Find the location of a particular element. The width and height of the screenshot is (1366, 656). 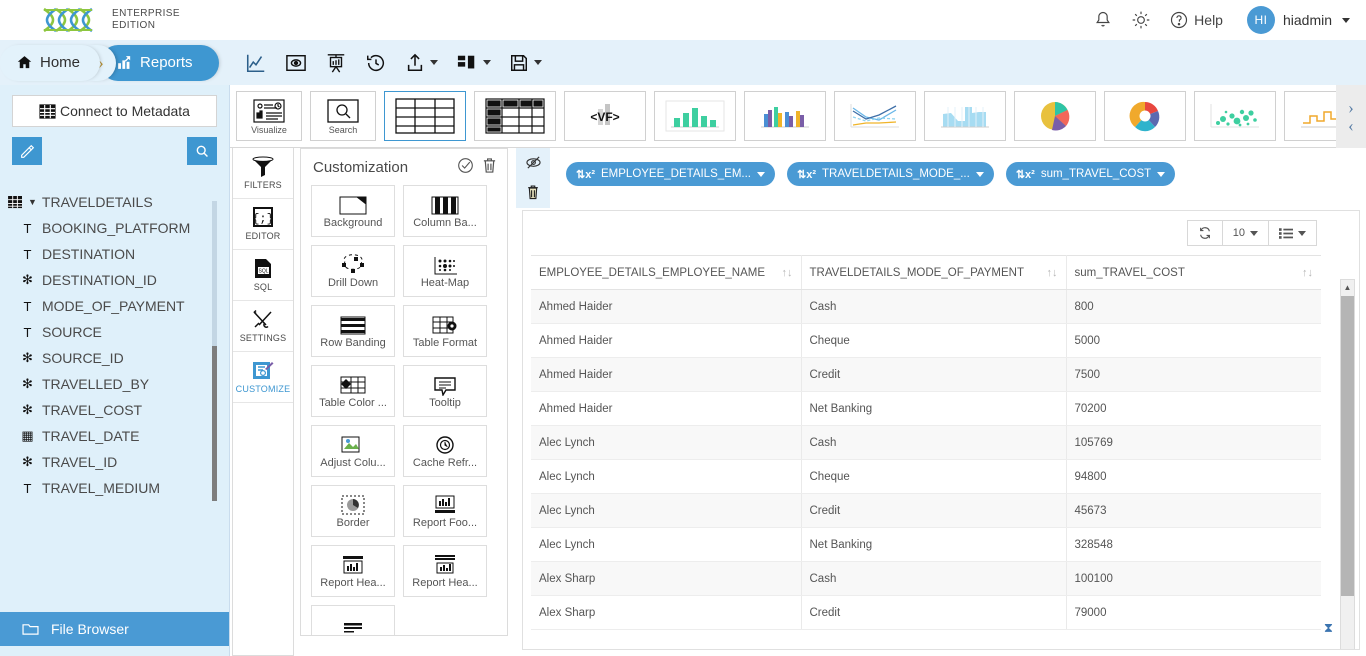

field-label: DESTINATION_ID is located at coordinates (99, 280).